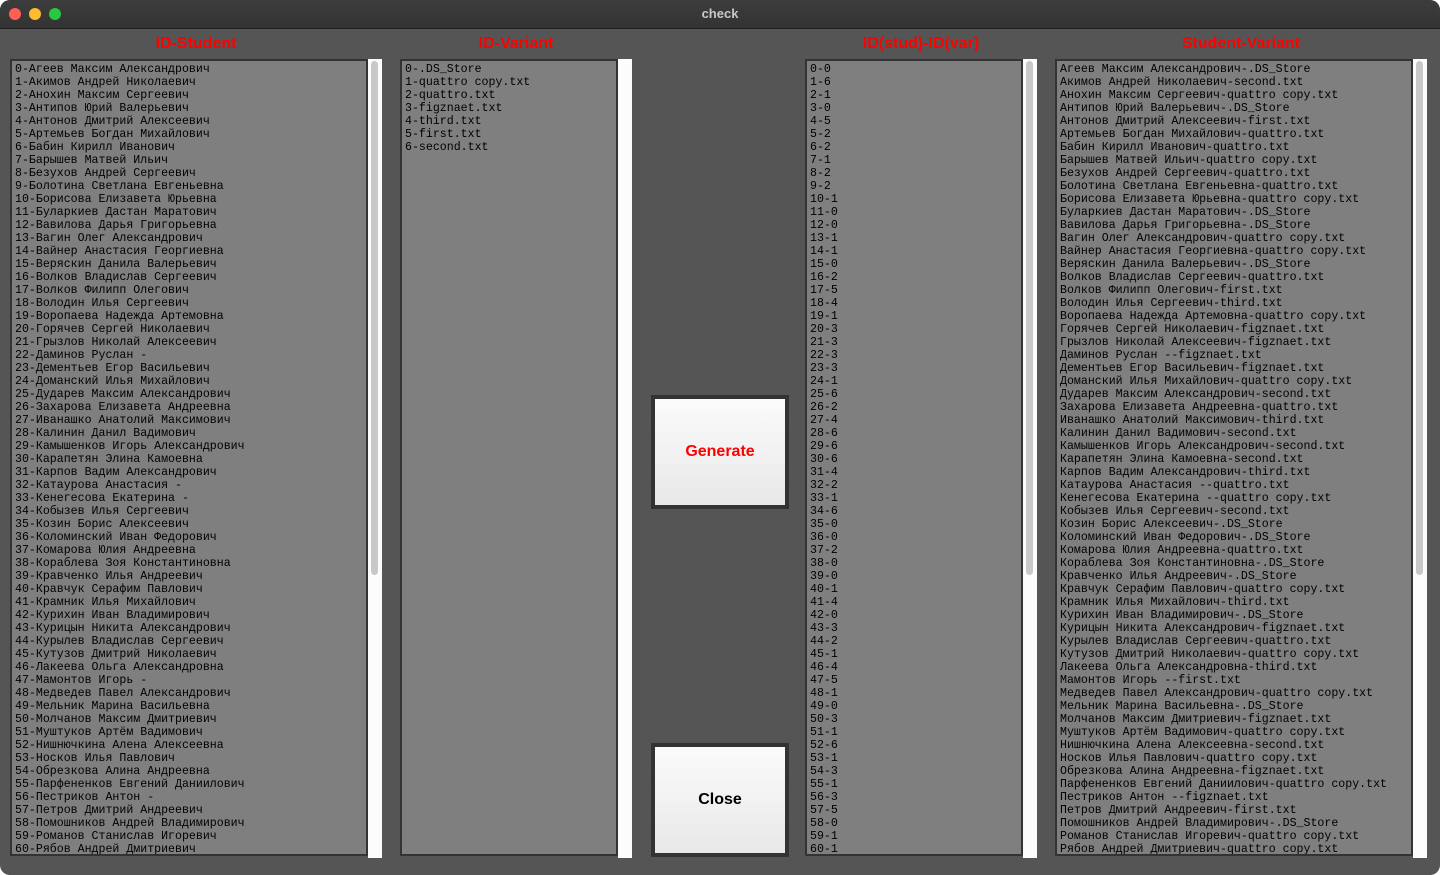 Image resolution: width=1440 pixels, height=875 pixels. What do you see at coordinates (1234, 290) in the screenshot?
I see `student-variant-list-item: Волков Филипп Олегович-first.txt` at bounding box center [1234, 290].